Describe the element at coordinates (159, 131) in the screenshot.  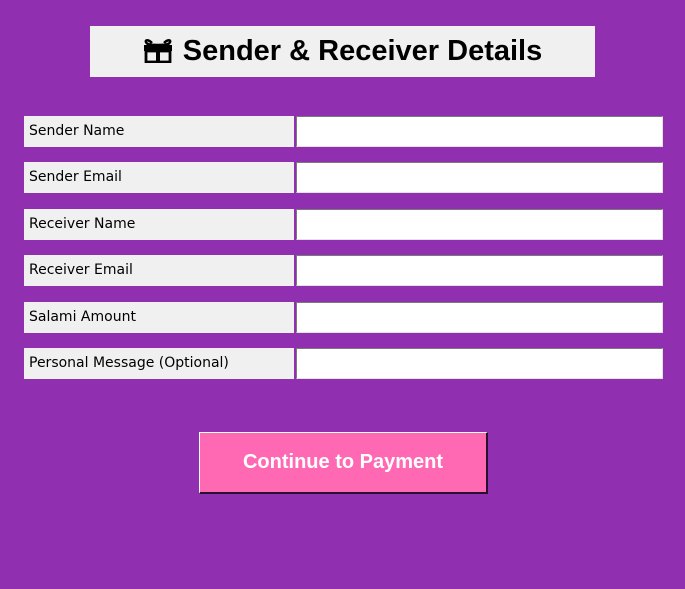
I see `sender-name-label: Sender Name` at that location.